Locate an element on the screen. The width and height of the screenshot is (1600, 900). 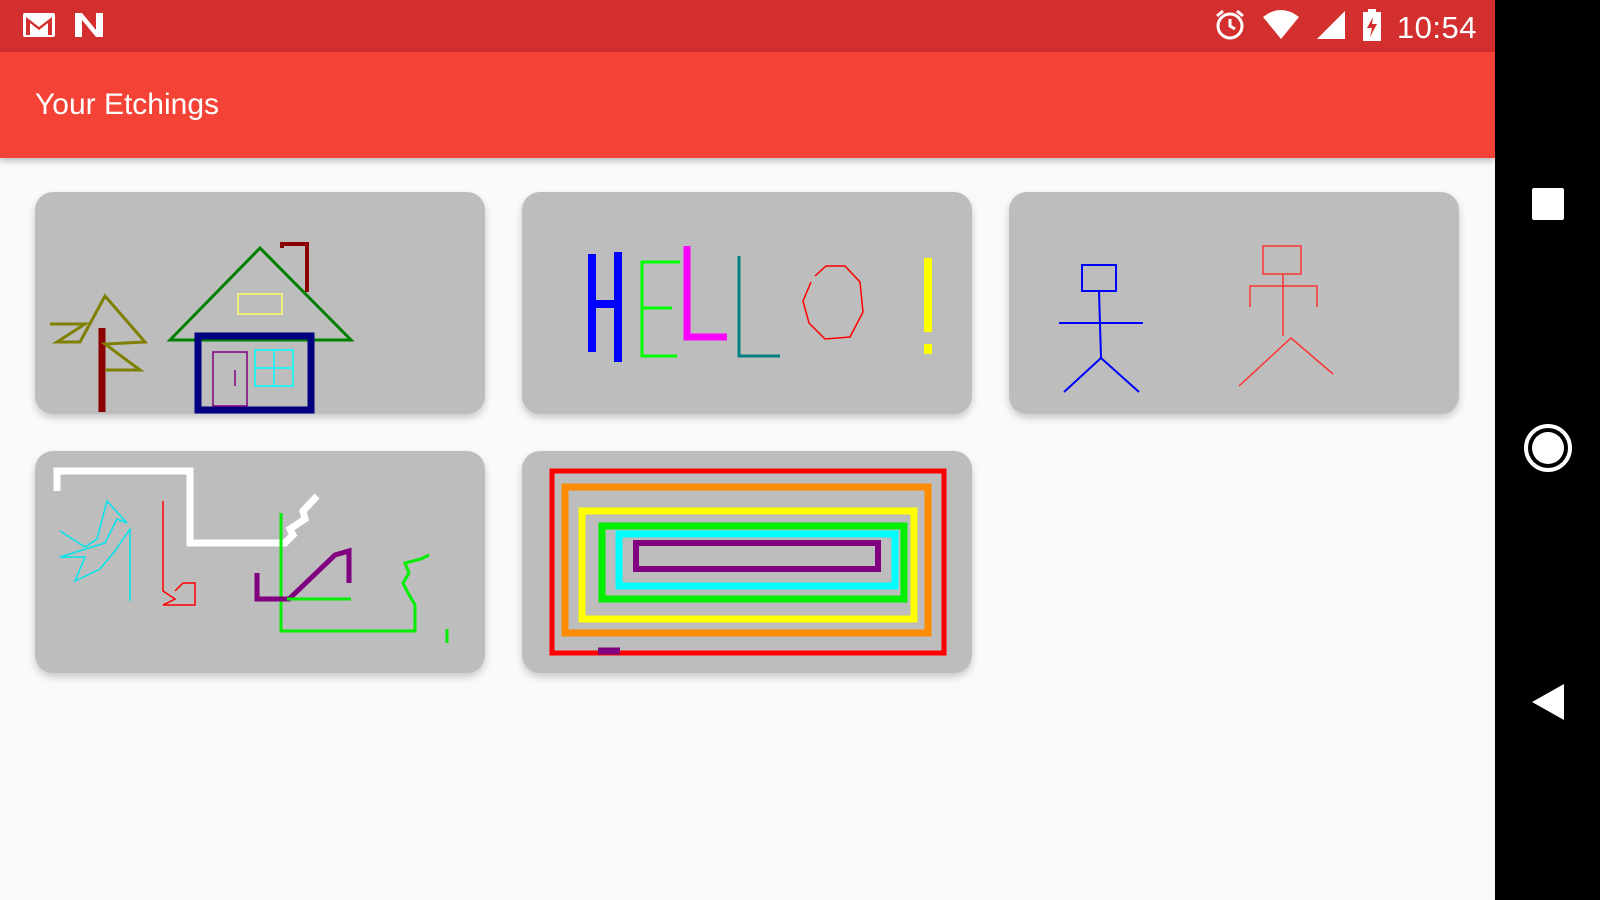
etching-card-scribbles is located at coordinates (260, 562).